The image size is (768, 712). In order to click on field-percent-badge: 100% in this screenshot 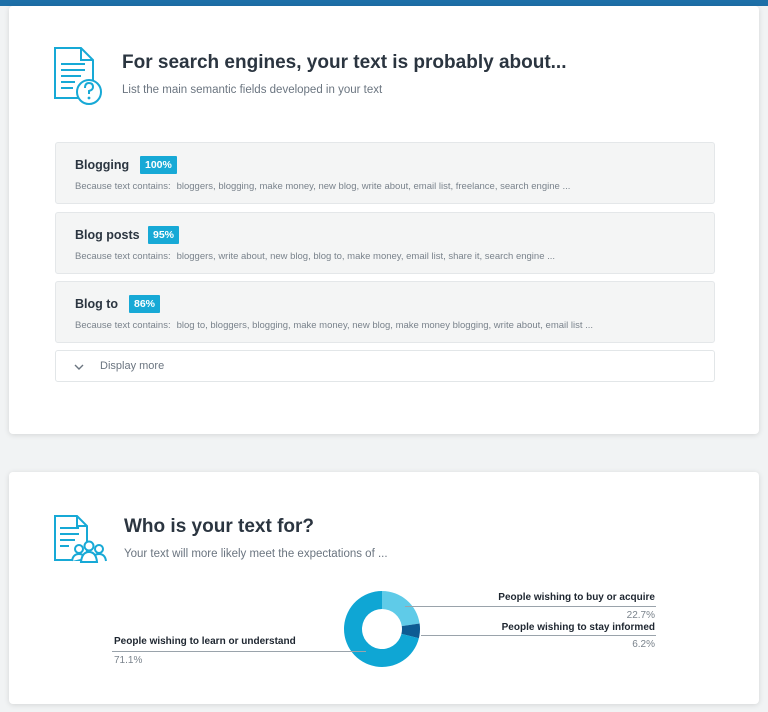, I will do `click(158, 165)`.